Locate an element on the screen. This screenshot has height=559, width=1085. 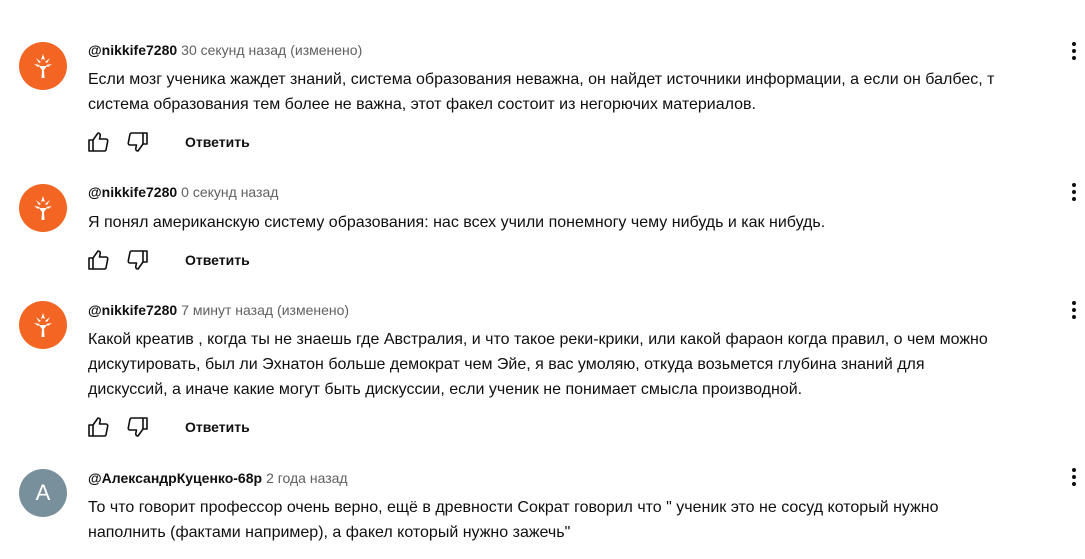
author-name: @АлександрКуценко-68р is located at coordinates (175, 478).